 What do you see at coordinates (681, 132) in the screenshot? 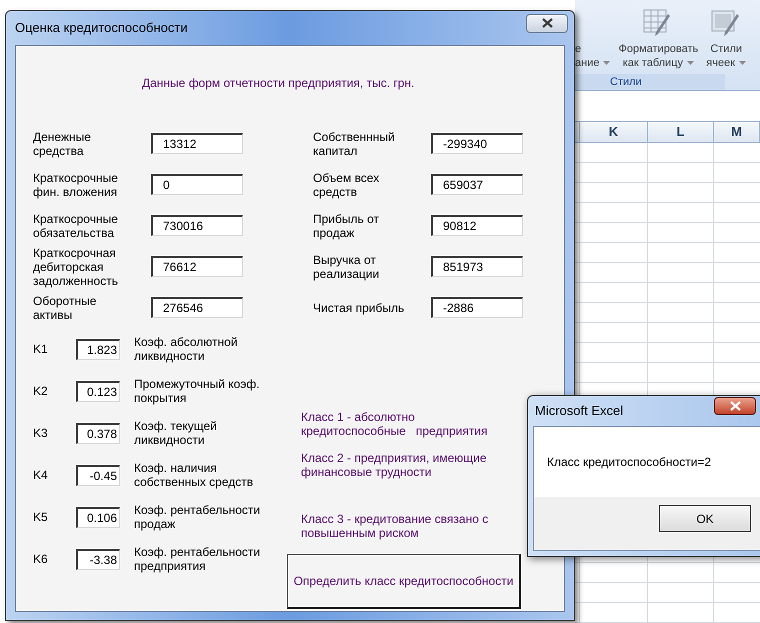
I see `column-header: L` at bounding box center [681, 132].